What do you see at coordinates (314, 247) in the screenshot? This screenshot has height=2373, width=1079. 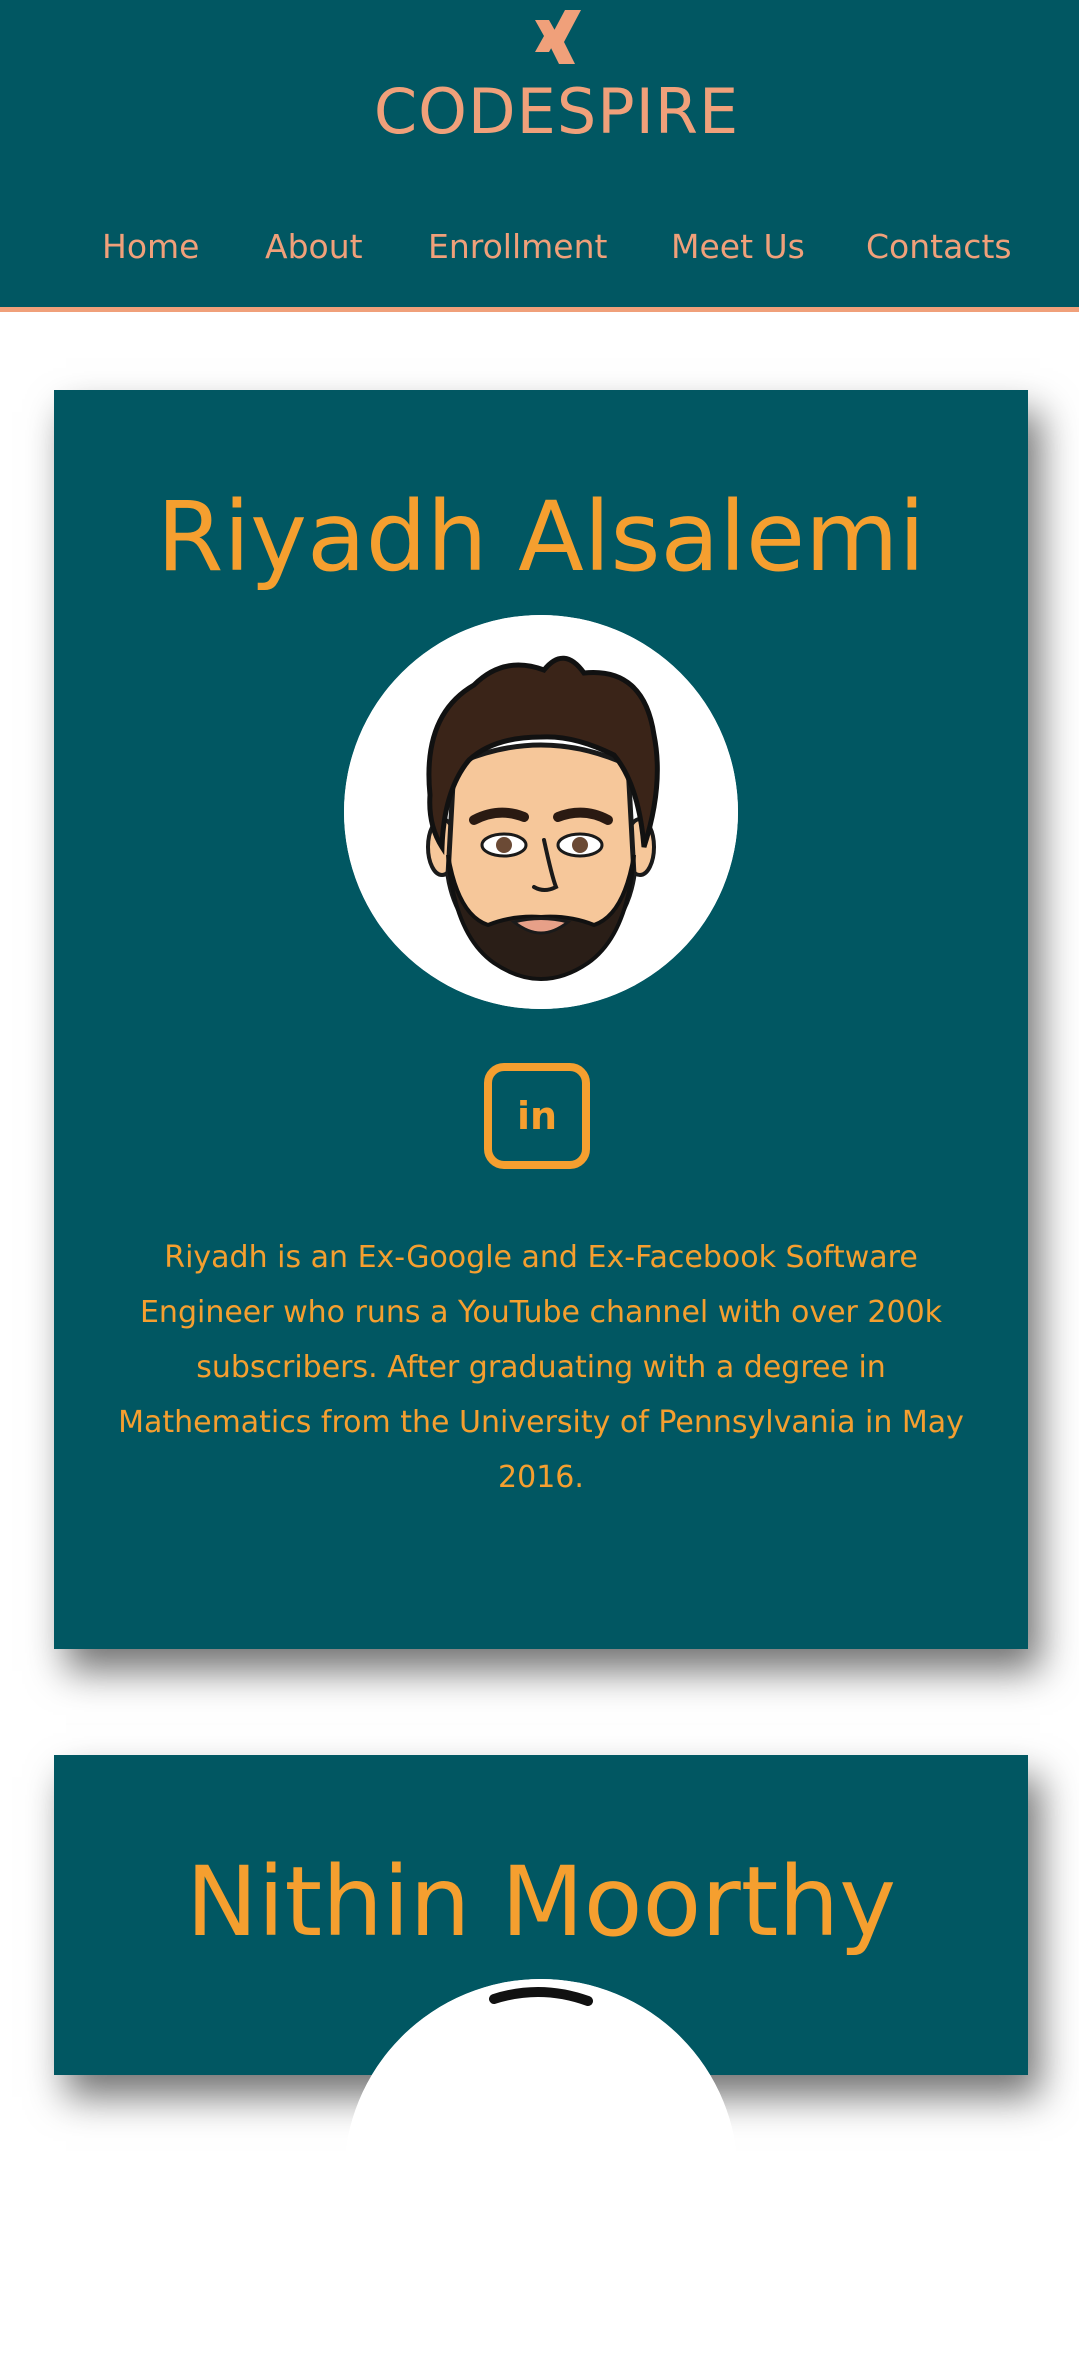 I see `nav-about: About` at bounding box center [314, 247].